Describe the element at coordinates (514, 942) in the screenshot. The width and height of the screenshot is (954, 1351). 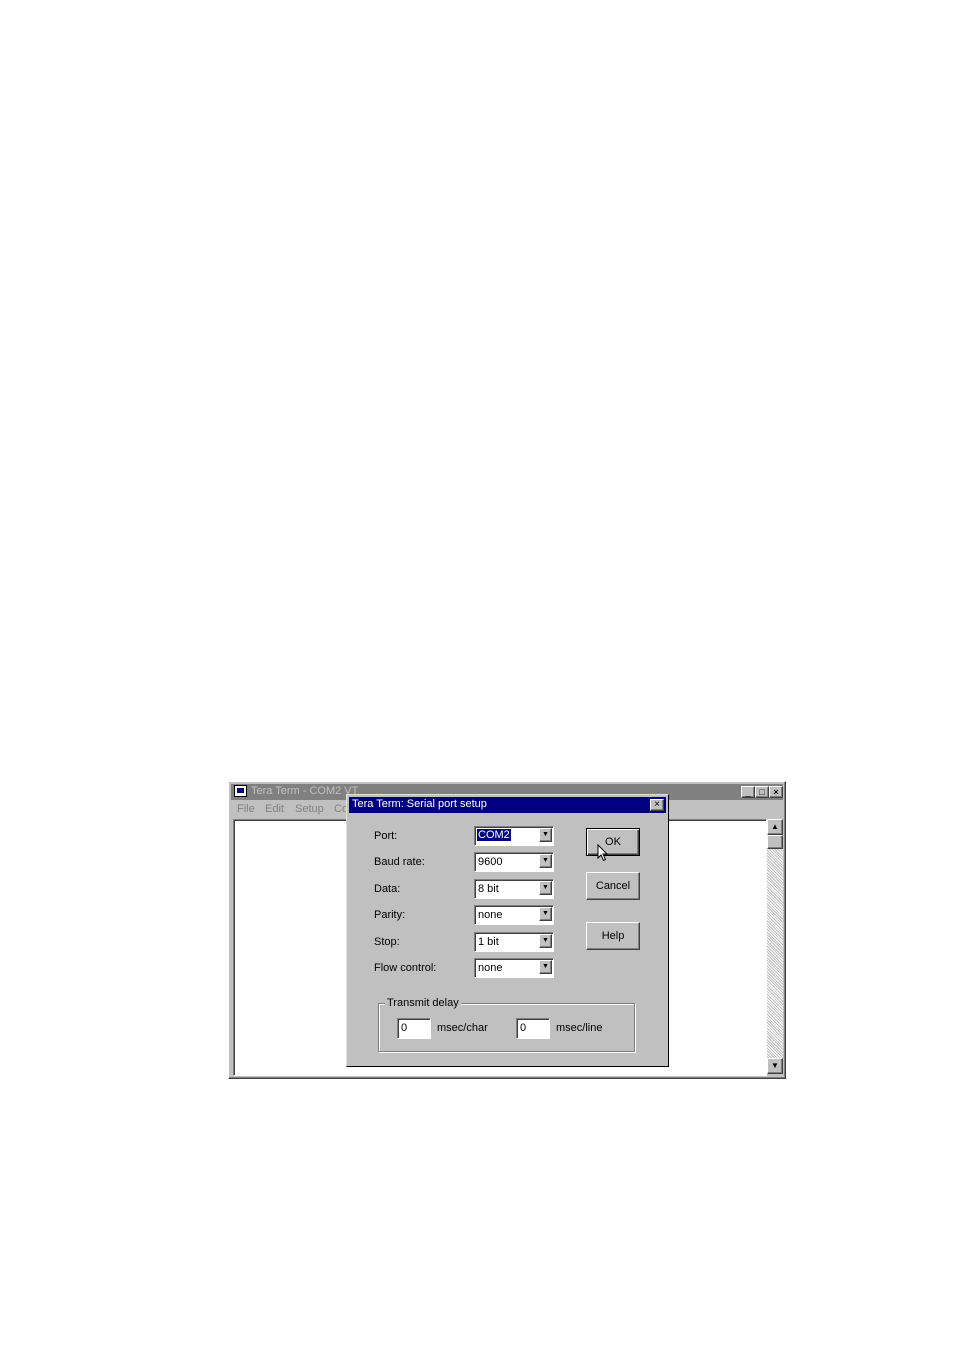
I see `stop-bits-select: 1 bit ▼` at that location.